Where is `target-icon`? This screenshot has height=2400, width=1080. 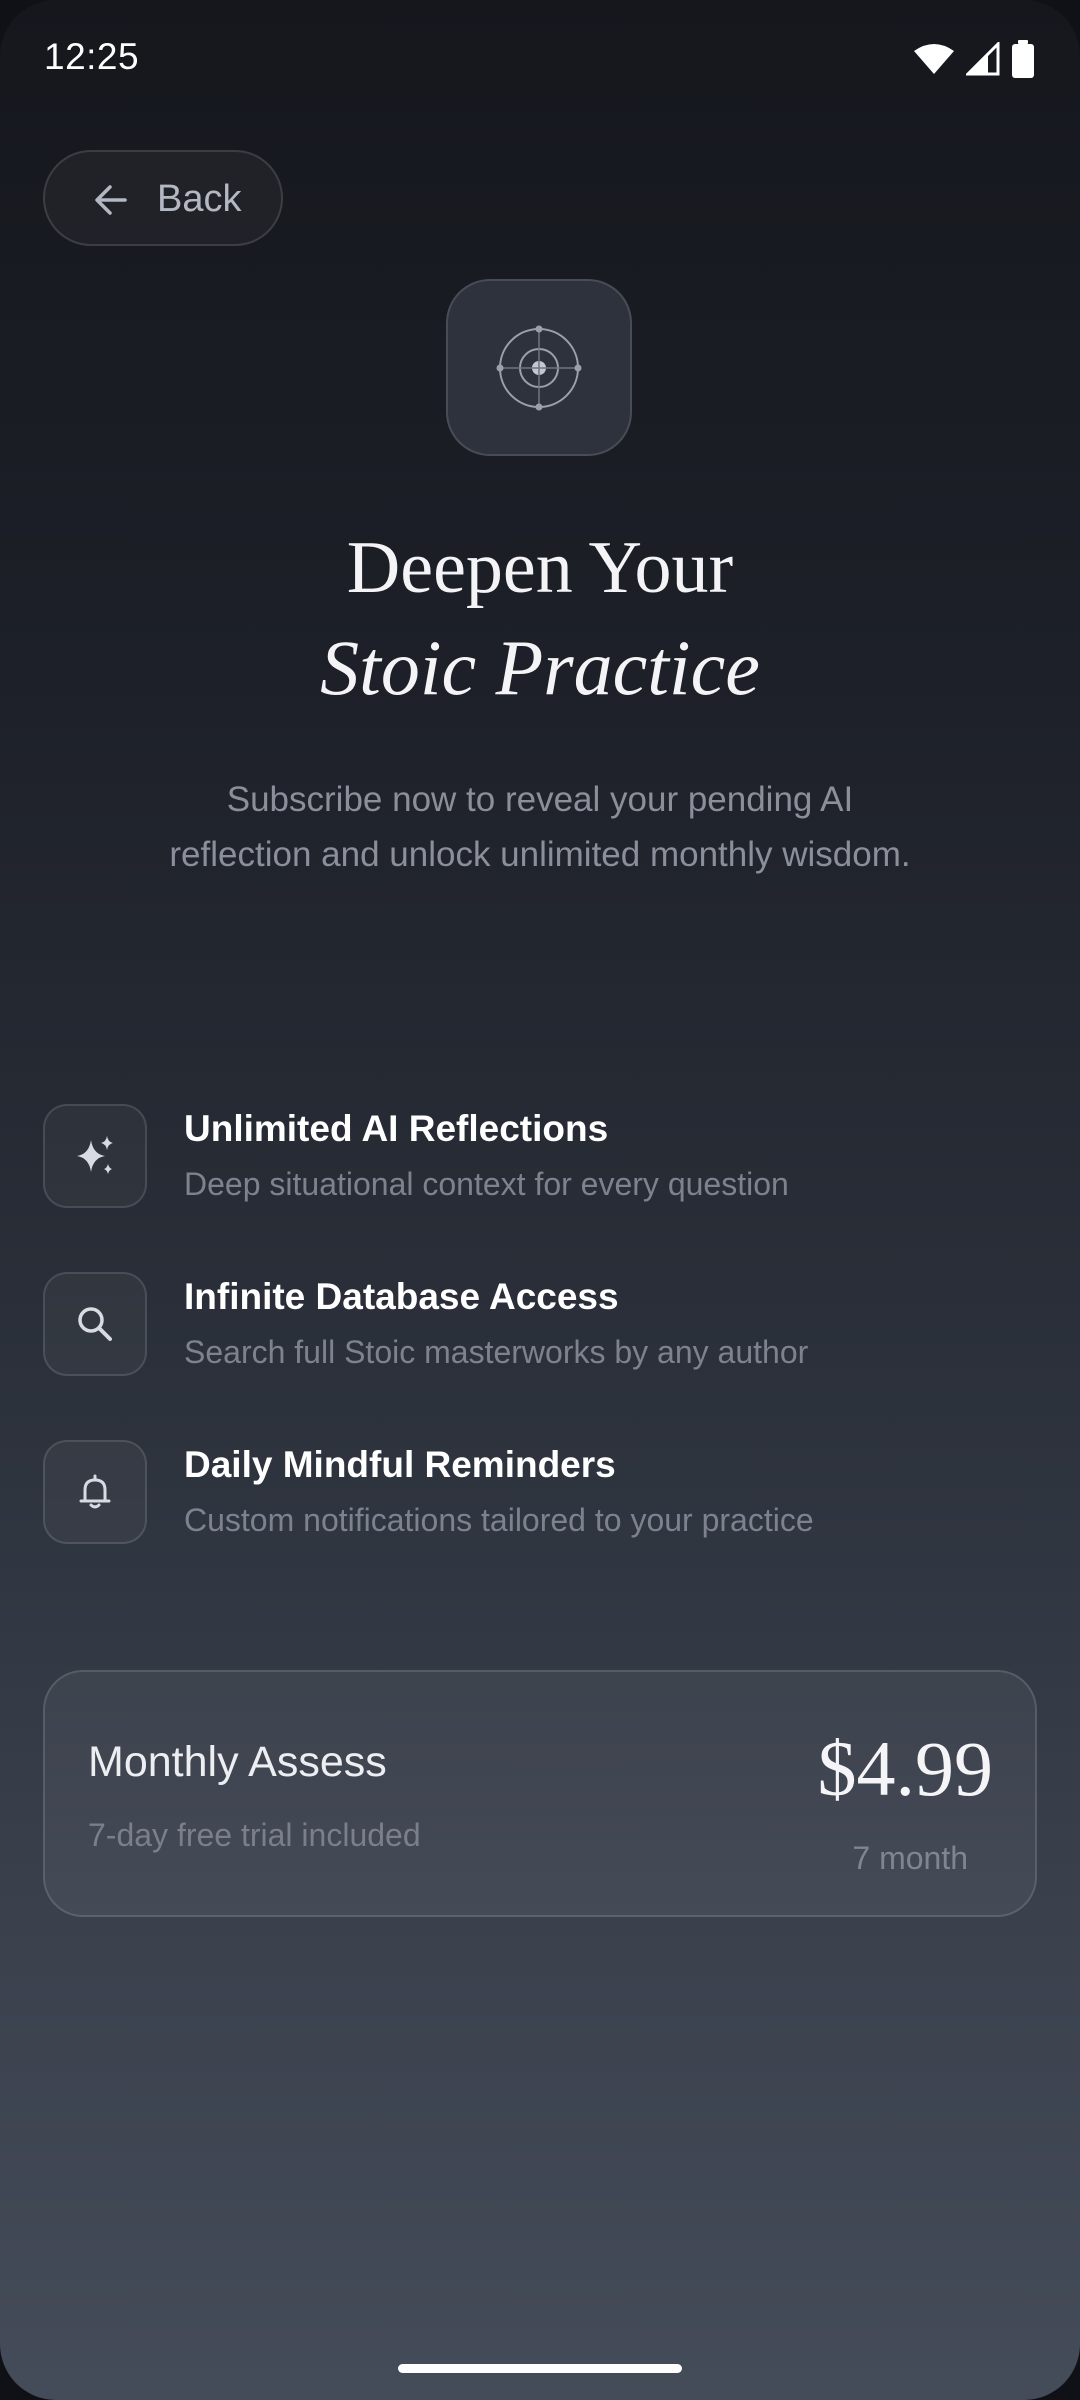
target-icon is located at coordinates (539, 367).